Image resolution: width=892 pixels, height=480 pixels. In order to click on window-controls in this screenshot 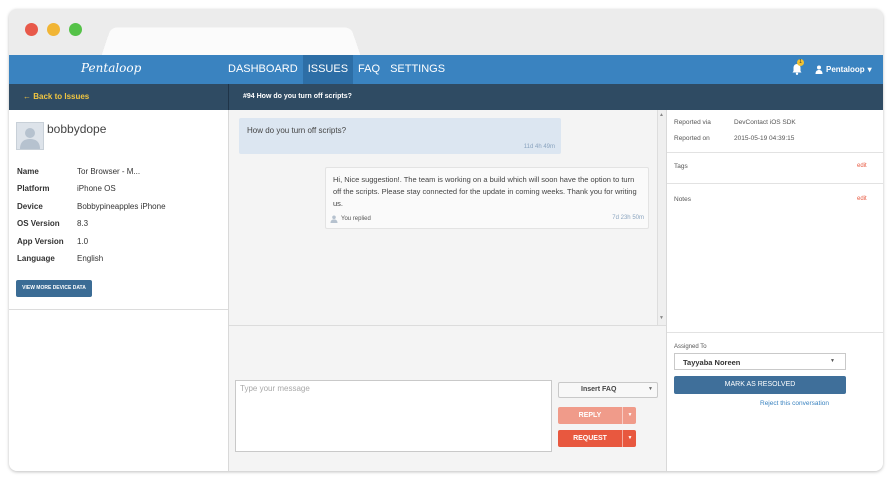, I will do `click(53, 29)`.